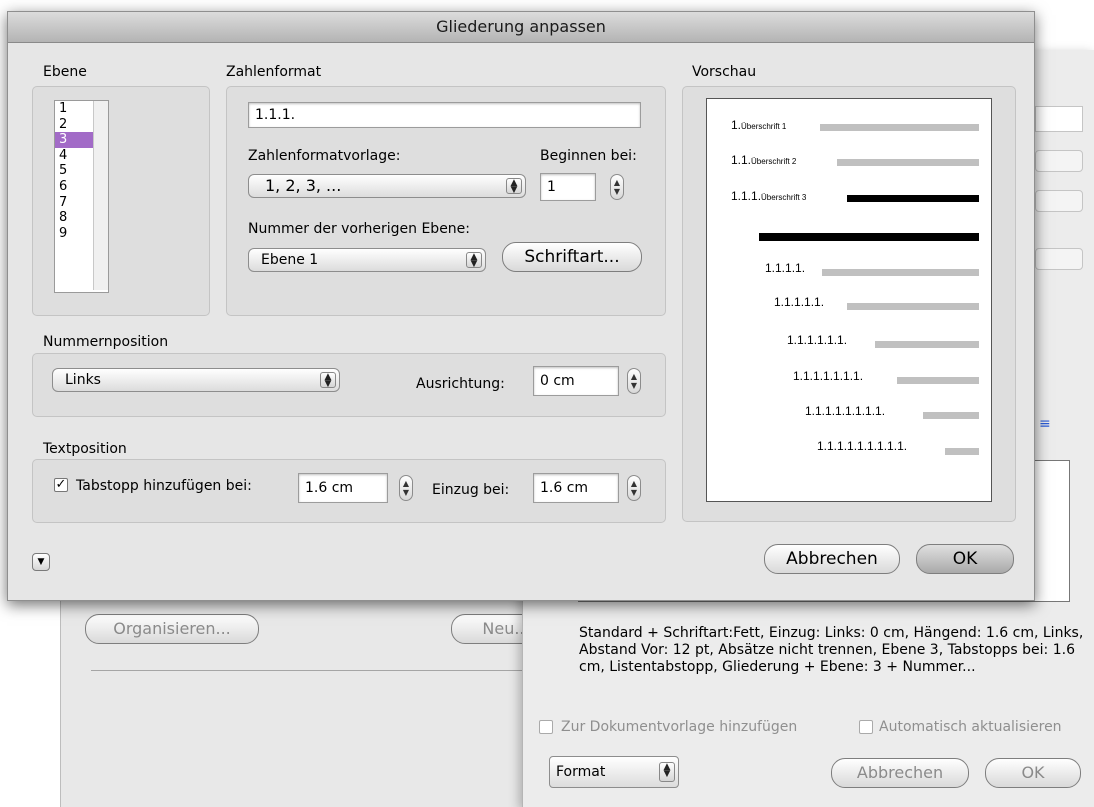 The width and height of the screenshot is (1094, 807). What do you see at coordinates (617, 187) in the screenshot?
I see `start-at-stepper: ▲ ▼` at bounding box center [617, 187].